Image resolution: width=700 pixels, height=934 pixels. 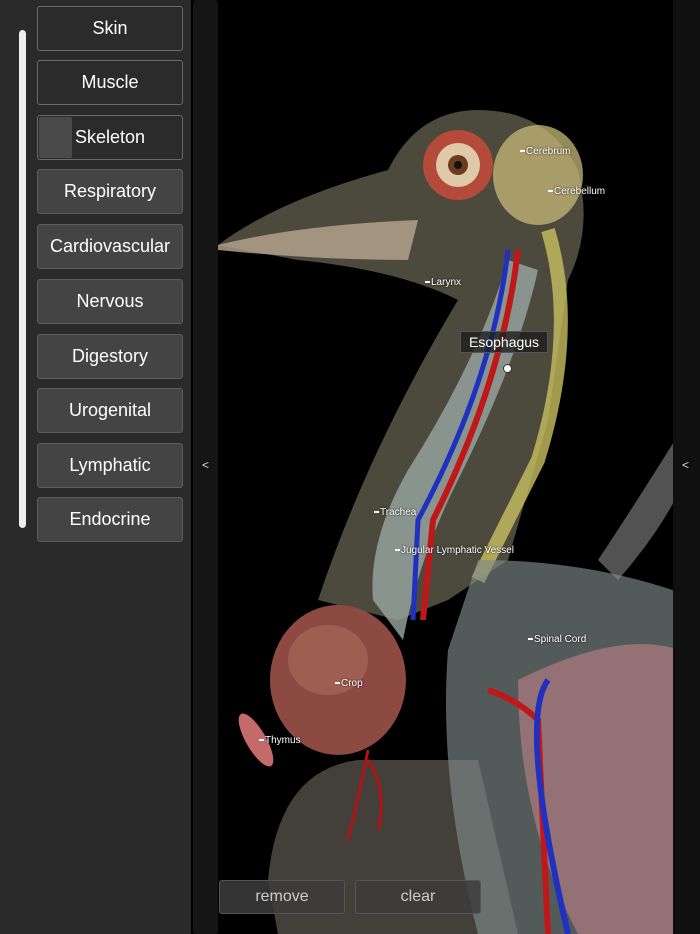 I want to click on label-trachea: Trachea, so click(x=395, y=512).